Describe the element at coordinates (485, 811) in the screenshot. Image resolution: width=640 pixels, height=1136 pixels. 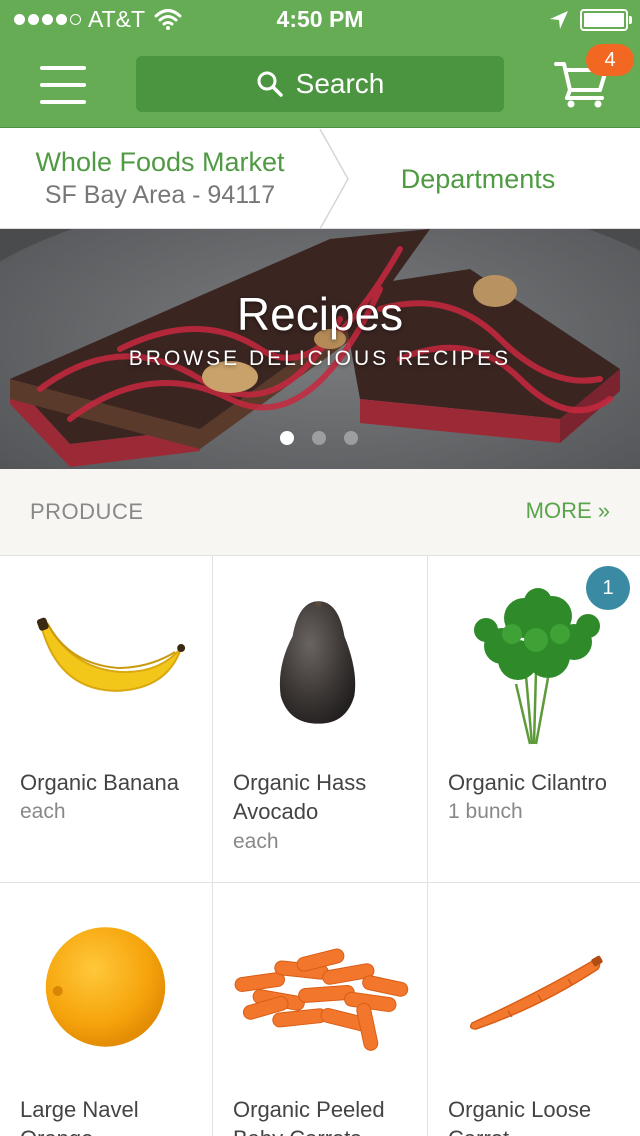
I see `product-unit: 1 bunch` at that location.